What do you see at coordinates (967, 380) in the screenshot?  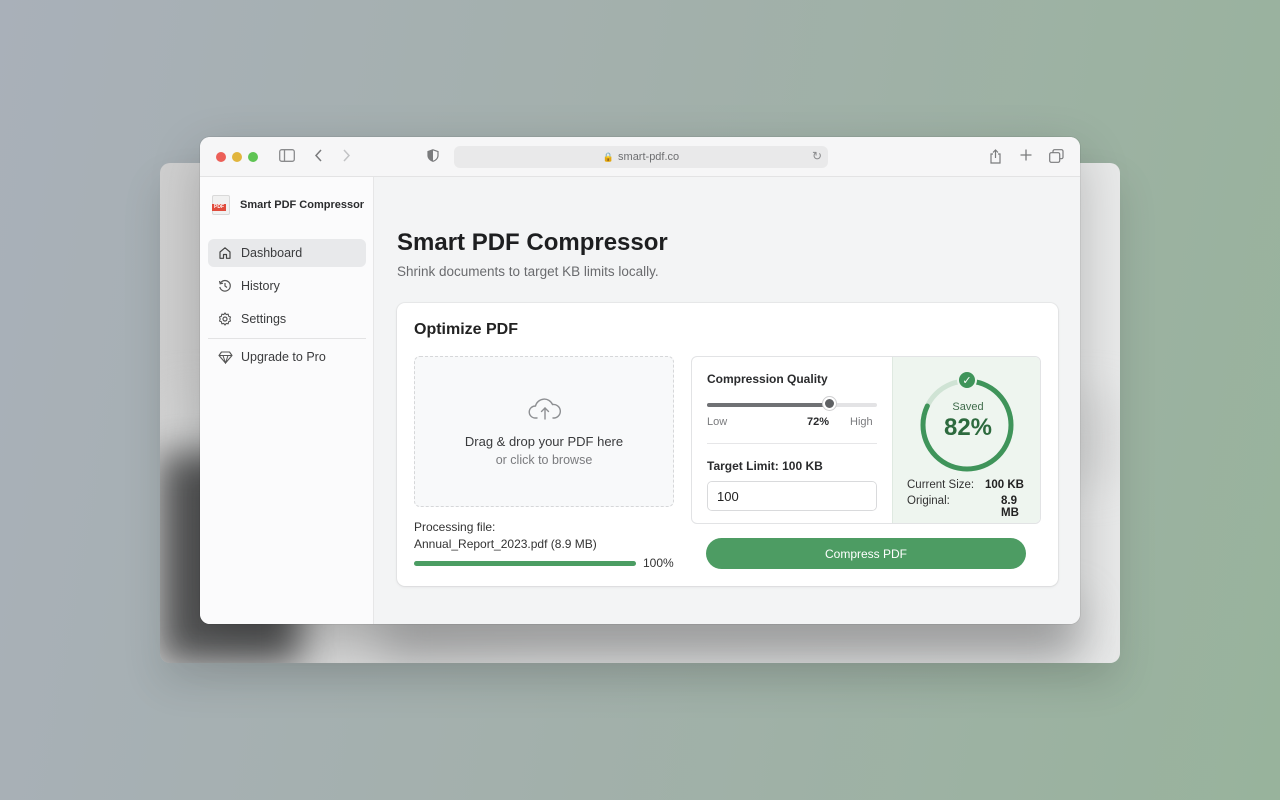 I see `check-icon: ✓` at bounding box center [967, 380].